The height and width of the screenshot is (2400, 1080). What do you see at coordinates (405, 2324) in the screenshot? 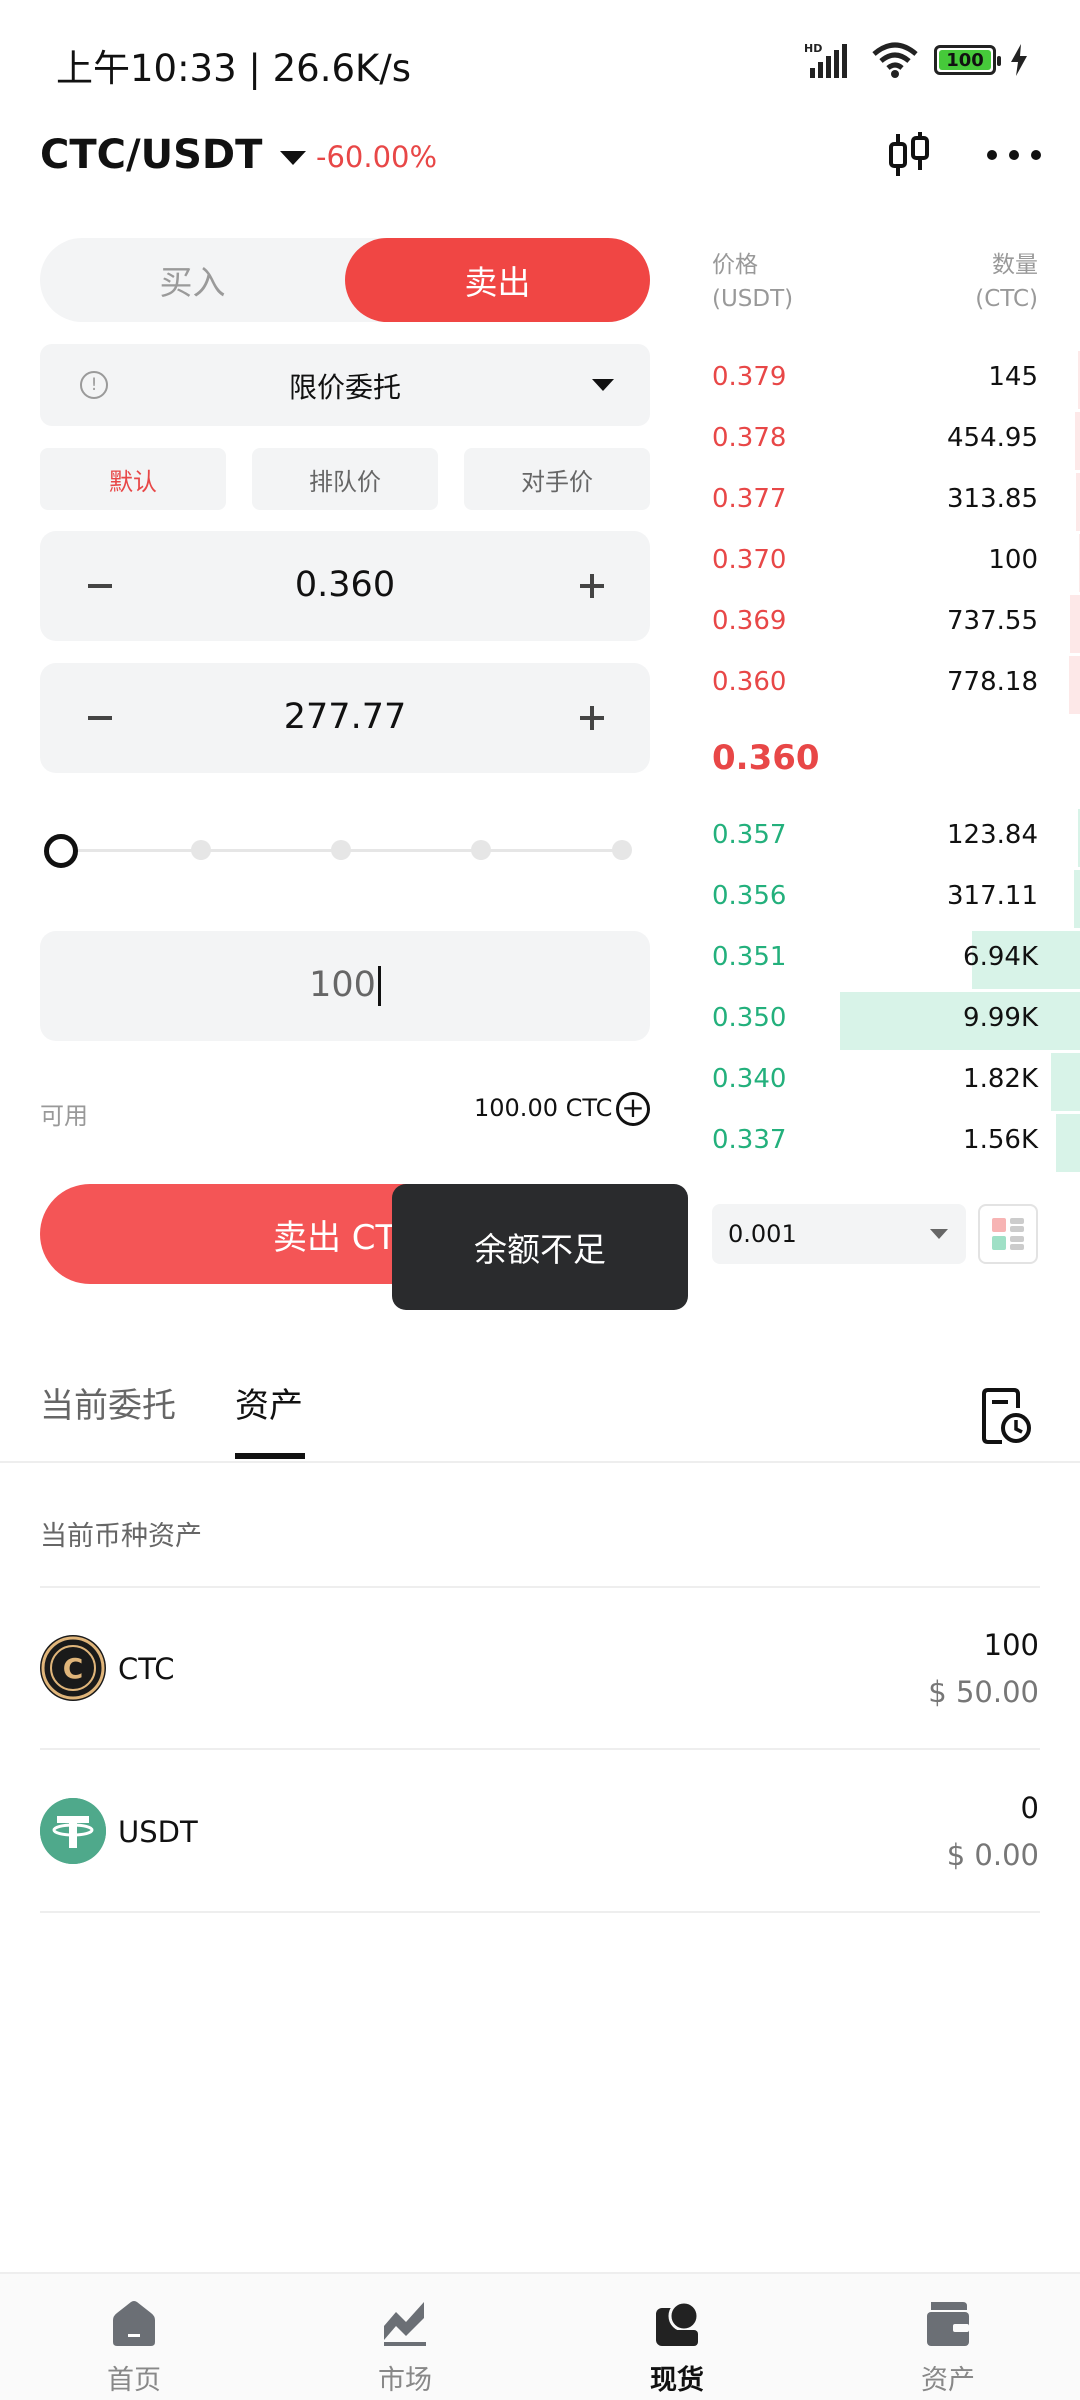
I see `market-chart-icon` at bounding box center [405, 2324].